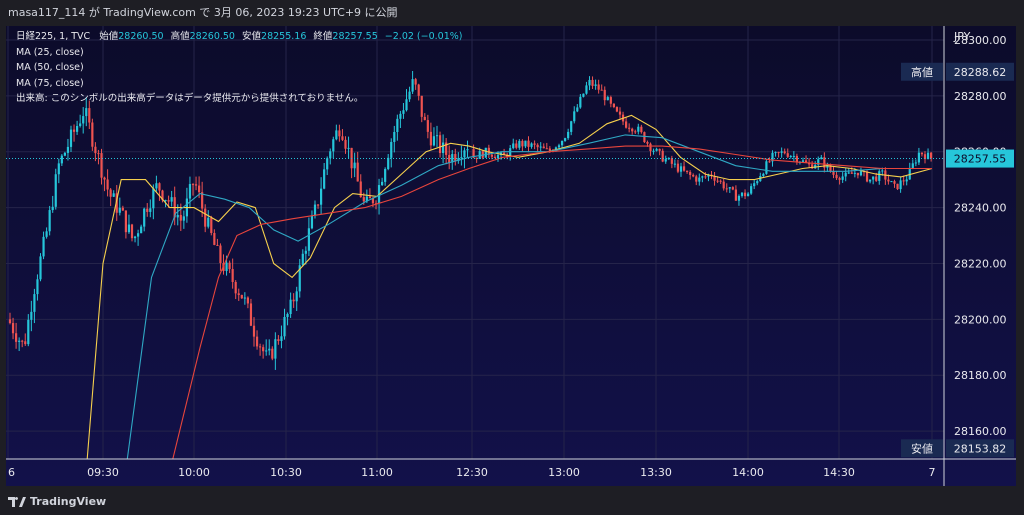 The height and width of the screenshot is (515, 1024). Describe the element at coordinates (239, 68) in the screenshot. I see `ma50-legend: MA (50, close)` at that location.